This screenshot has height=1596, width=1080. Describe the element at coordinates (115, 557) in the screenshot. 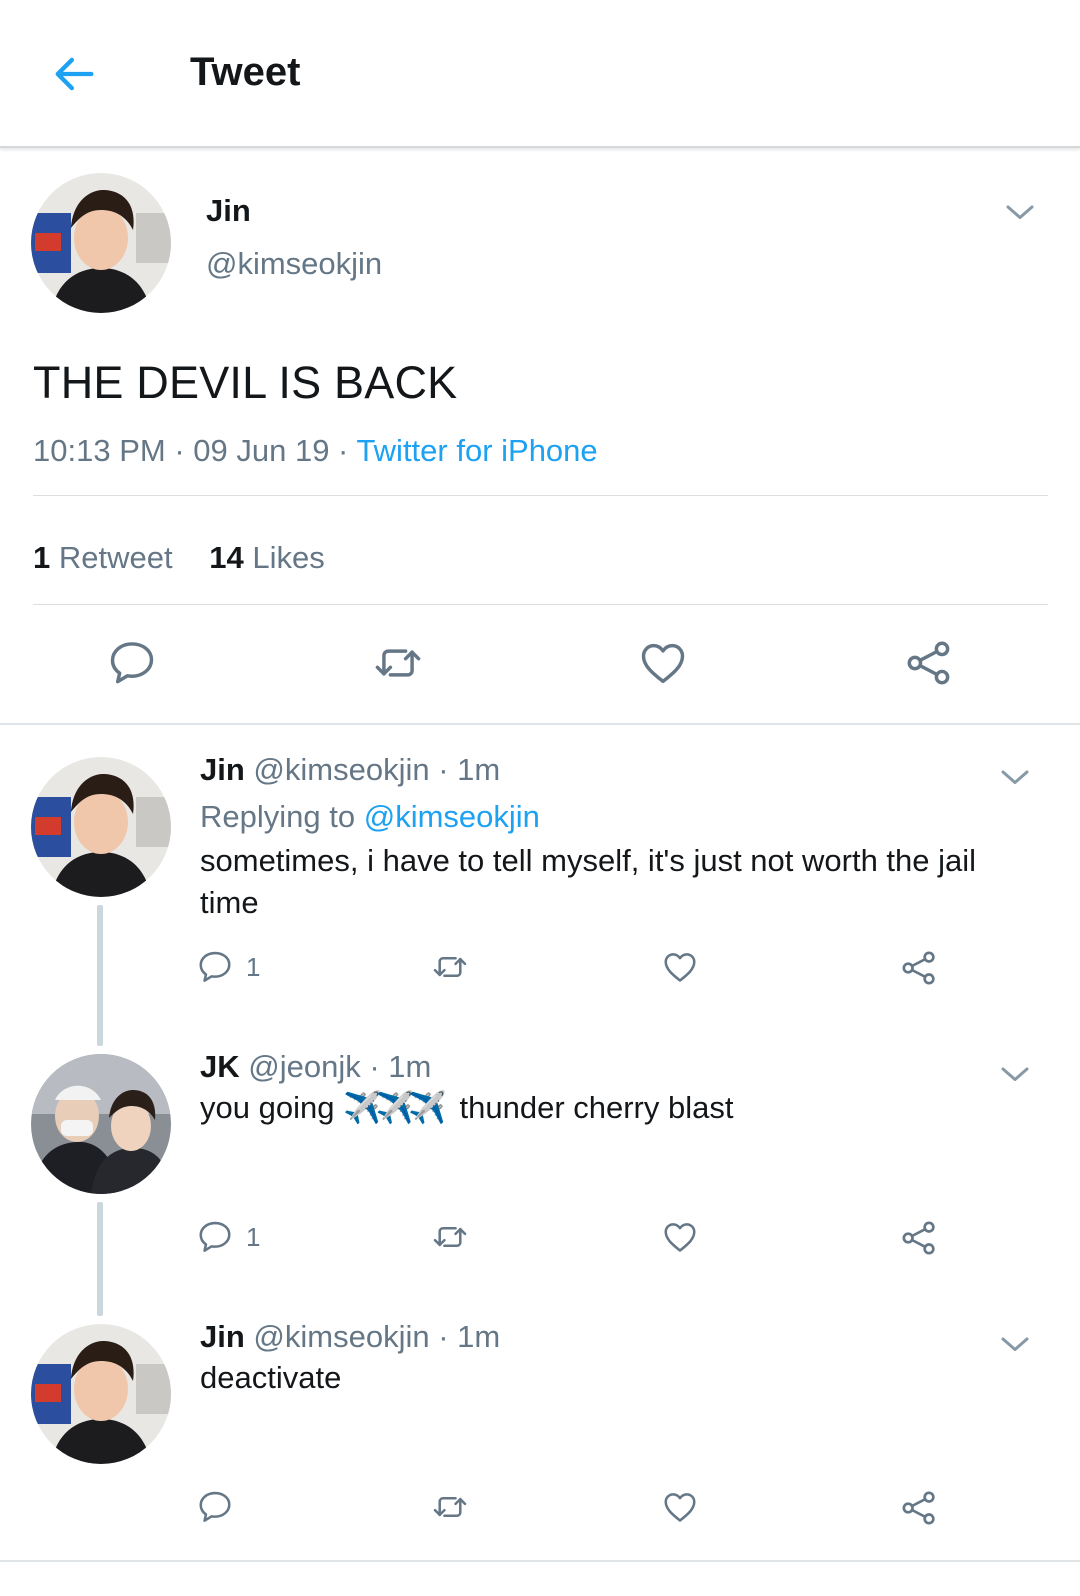

I see `retweet-label: Retweet` at that location.